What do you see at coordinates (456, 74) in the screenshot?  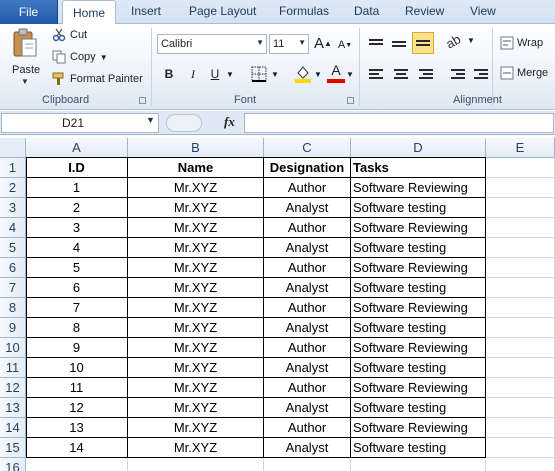 I see `decrease-indent-button` at bounding box center [456, 74].